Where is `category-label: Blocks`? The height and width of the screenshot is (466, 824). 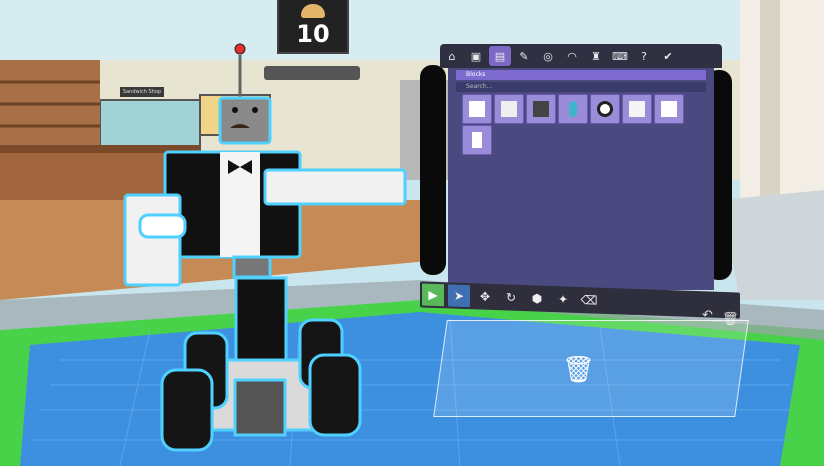
category-label: Blocks is located at coordinates (581, 75).